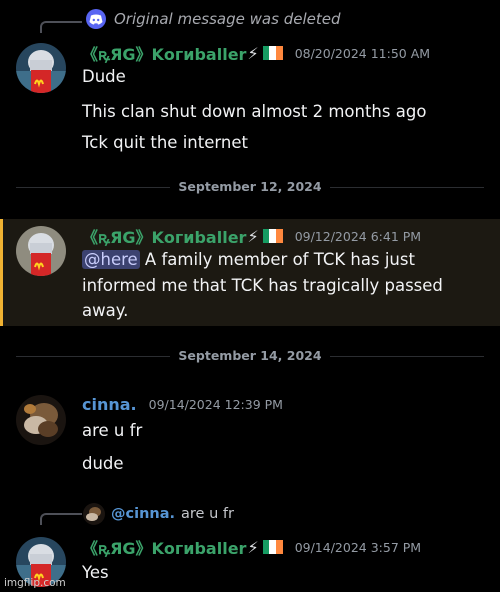 The width and height of the screenshot is (500, 592). I want to click on reply-deleted-preview: Original message was deleted, so click(213, 19).